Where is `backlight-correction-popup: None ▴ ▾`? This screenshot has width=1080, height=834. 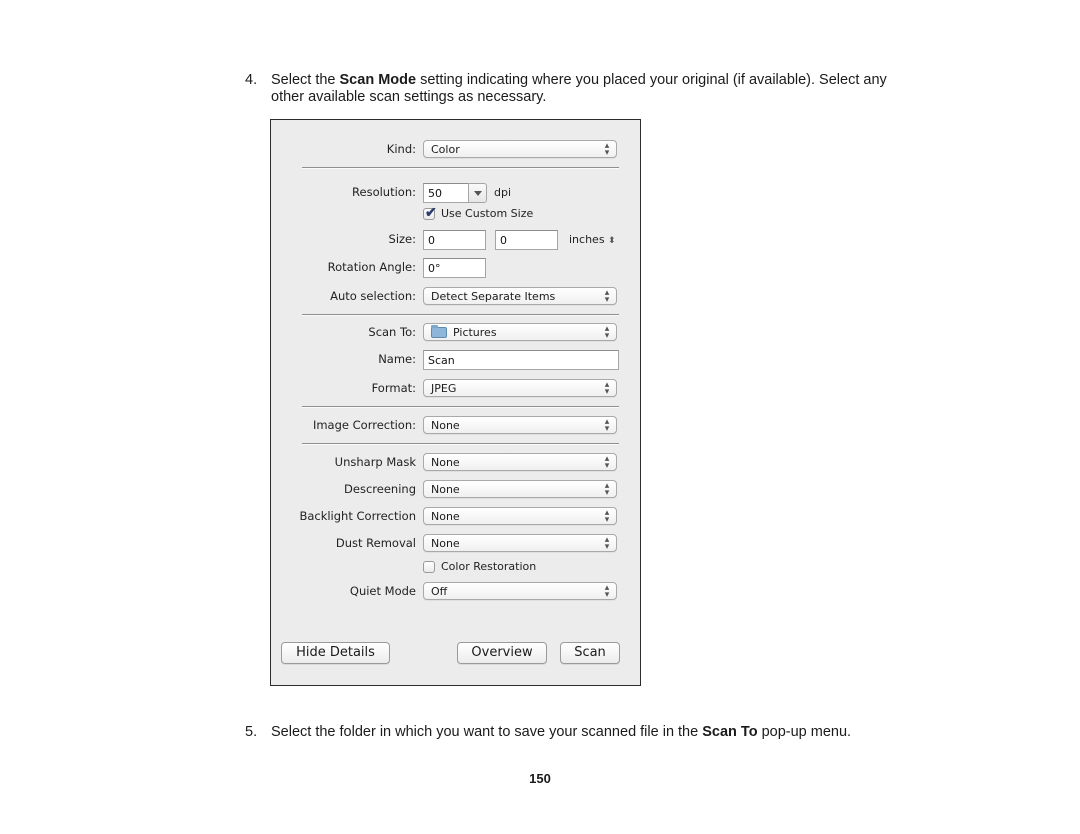 backlight-correction-popup: None ▴ ▾ is located at coordinates (520, 516).